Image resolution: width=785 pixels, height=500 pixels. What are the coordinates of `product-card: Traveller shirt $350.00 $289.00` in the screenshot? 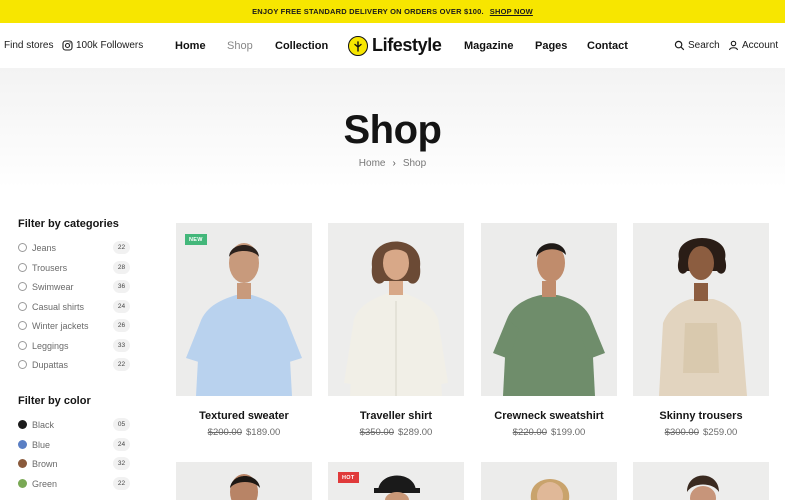 It's located at (396, 330).